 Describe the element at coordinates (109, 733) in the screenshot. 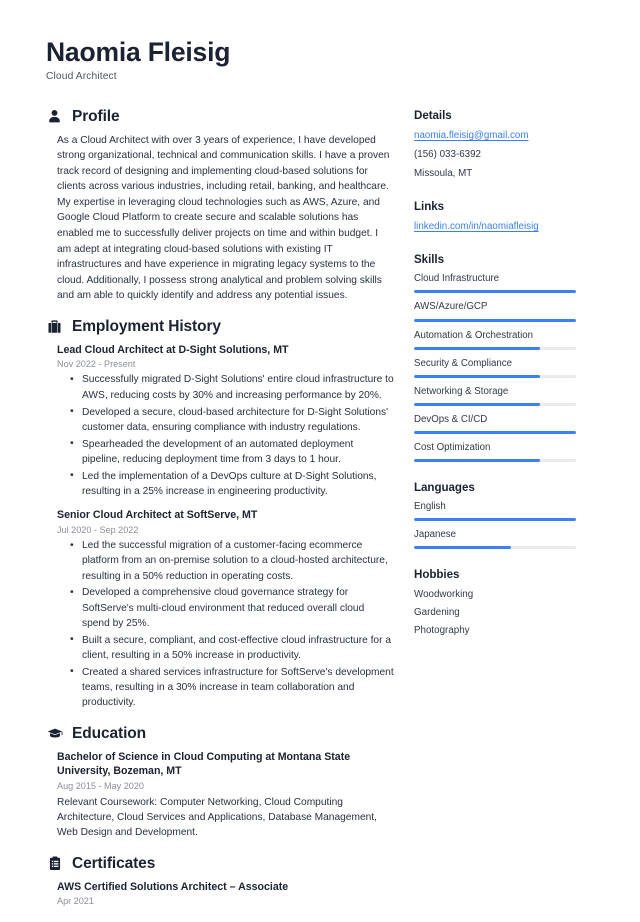

I see `section-education-title: Education` at that location.